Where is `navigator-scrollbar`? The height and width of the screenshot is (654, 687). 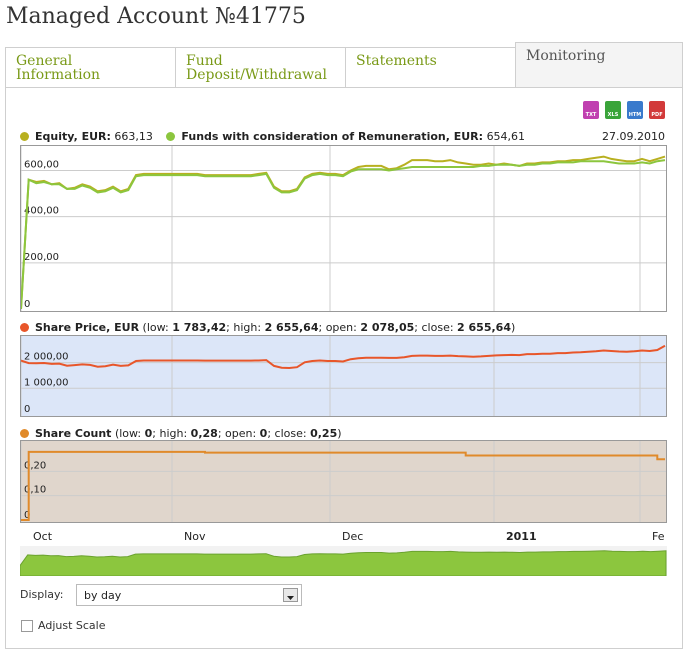 navigator-scrollbar is located at coordinates (343, 561).